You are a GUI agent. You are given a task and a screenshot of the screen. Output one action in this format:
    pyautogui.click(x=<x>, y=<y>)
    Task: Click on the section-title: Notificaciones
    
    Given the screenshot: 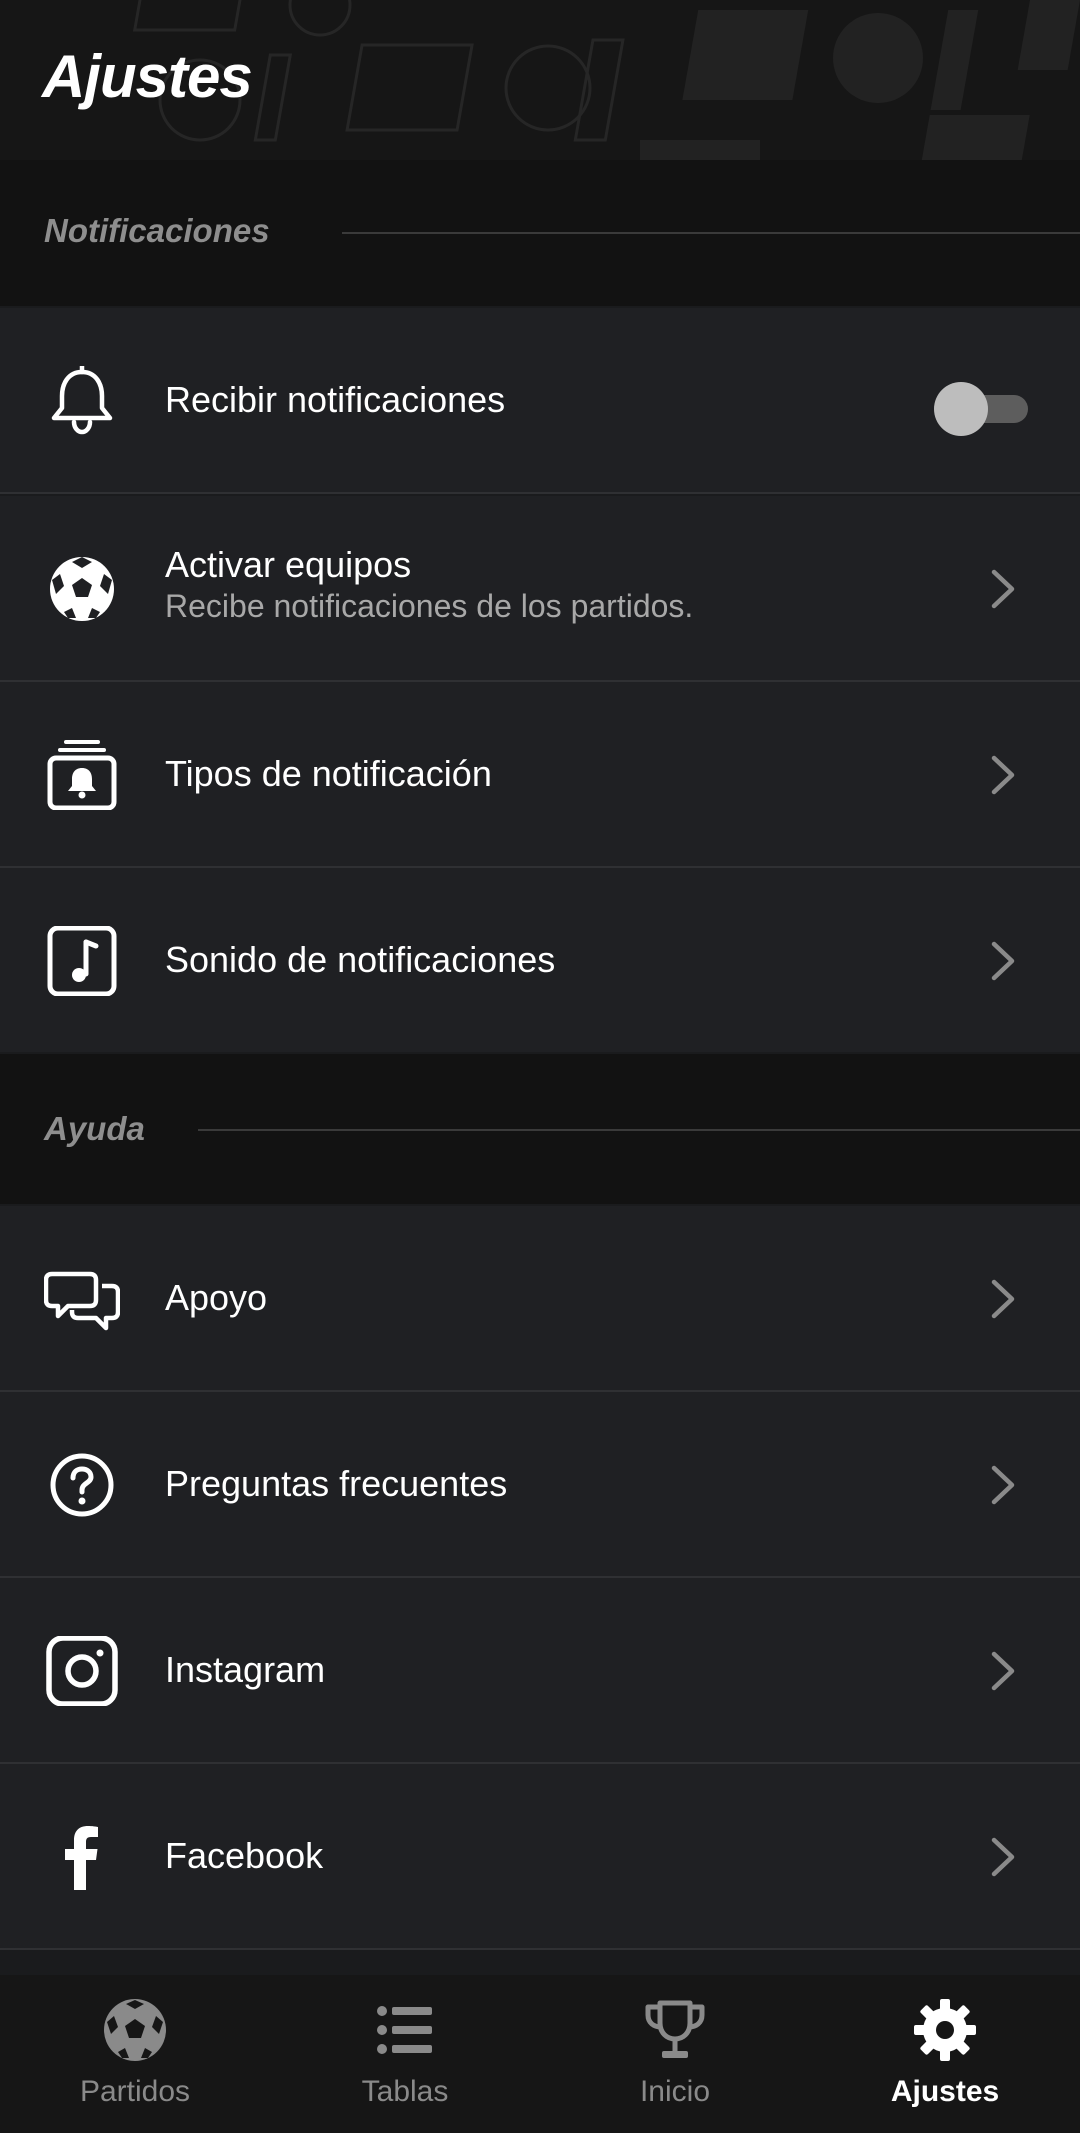 What is the action you would take?
    pyautogui.click(x=157, y=230)
    